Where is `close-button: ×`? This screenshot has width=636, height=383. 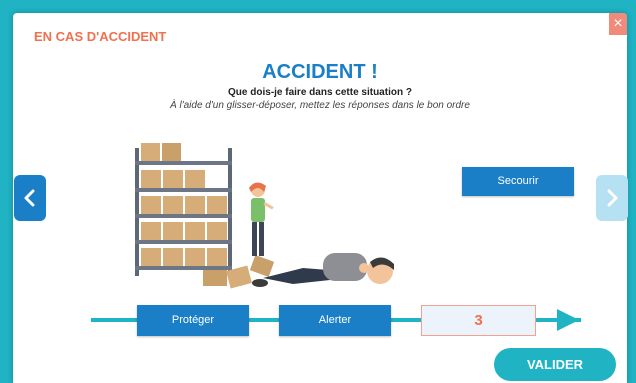
close-button: × is located at coordinates (618, 24).